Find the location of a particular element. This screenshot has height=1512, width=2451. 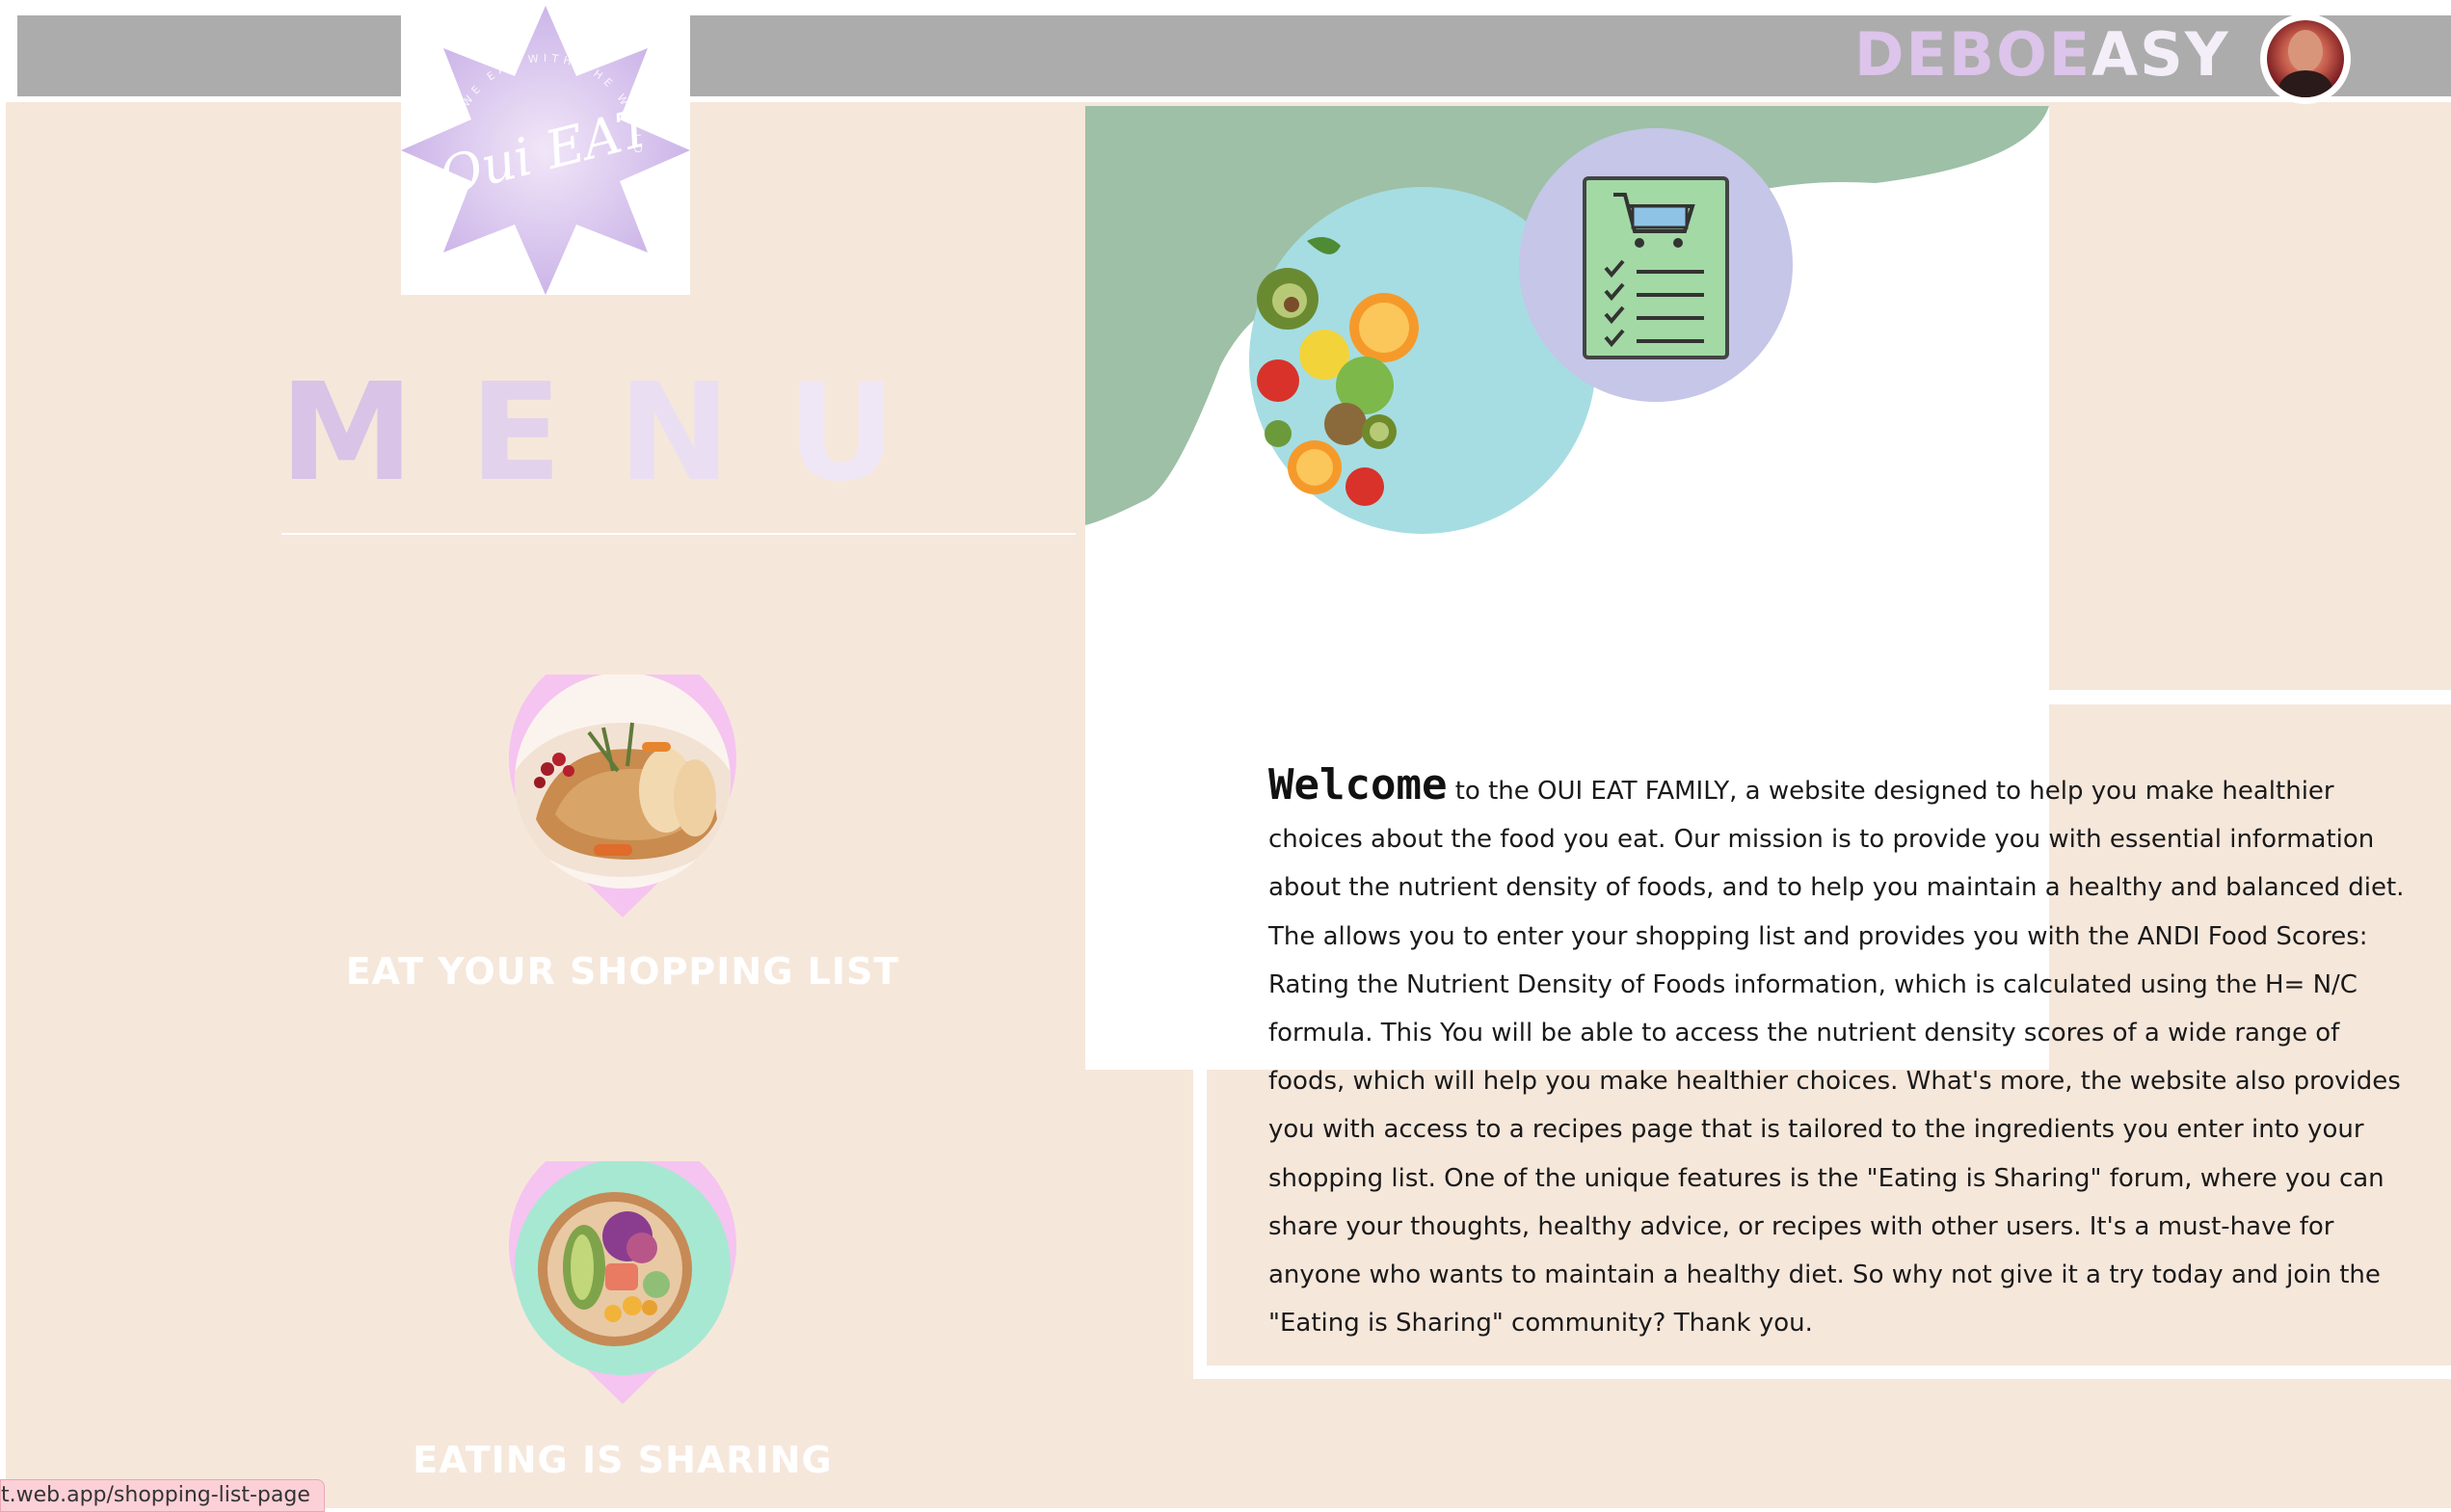

avatar-photo is located at coordinates (2305, 58).